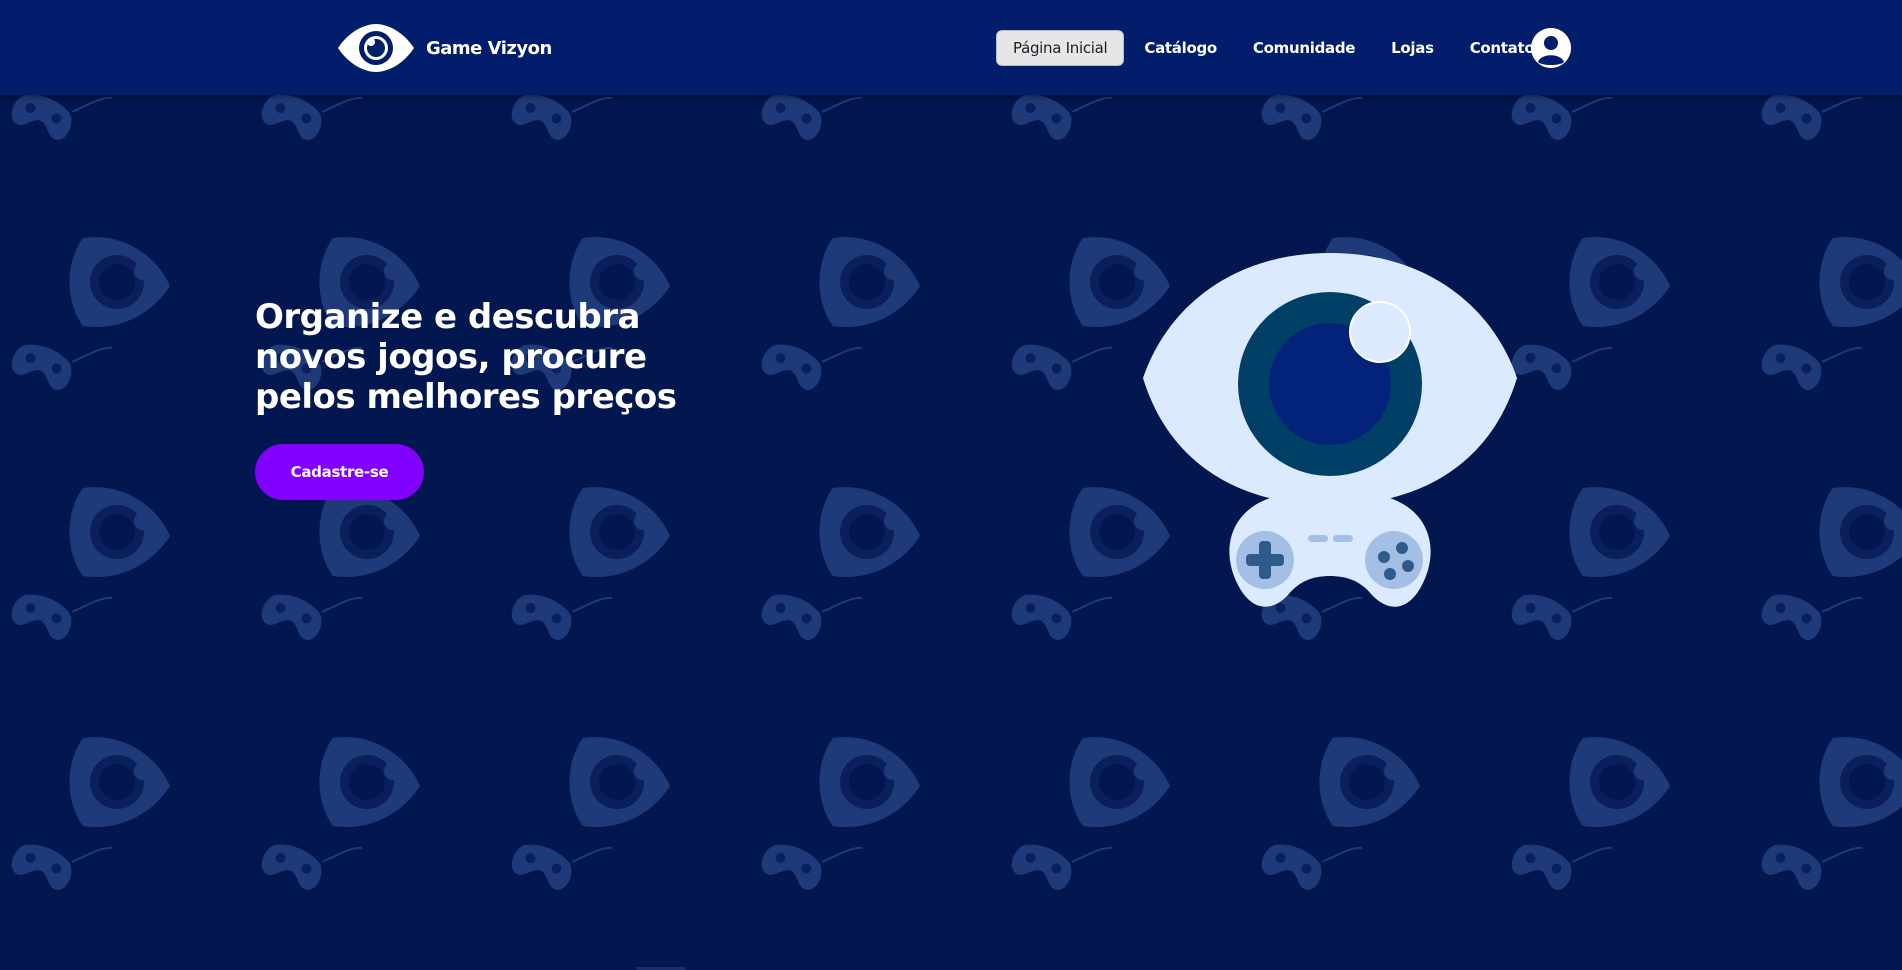  What do you see at coordinates (339, 472) in the screenshot?
I see `signup-button: Cadastre-se` at bounding box center [339, 472].